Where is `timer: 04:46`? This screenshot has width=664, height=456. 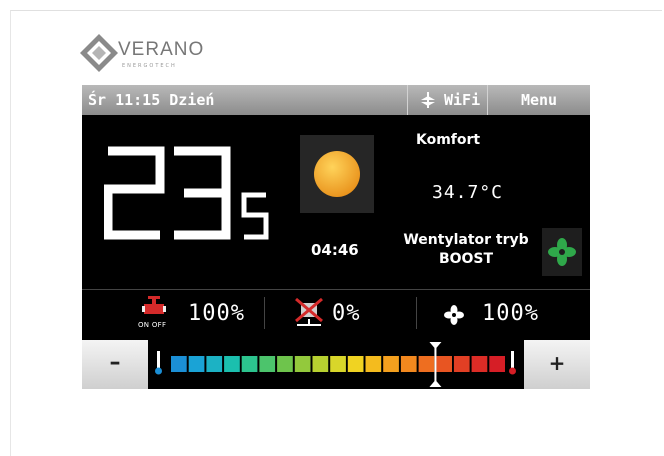
timer: 04:46 is located at coordinates (335, 250).